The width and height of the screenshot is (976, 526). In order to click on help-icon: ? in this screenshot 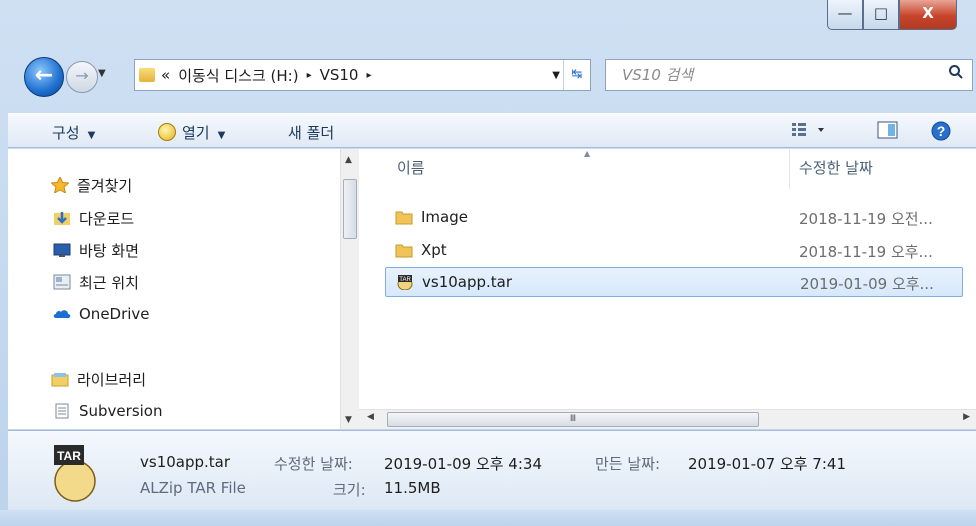, I will do `click(941, 133)`.